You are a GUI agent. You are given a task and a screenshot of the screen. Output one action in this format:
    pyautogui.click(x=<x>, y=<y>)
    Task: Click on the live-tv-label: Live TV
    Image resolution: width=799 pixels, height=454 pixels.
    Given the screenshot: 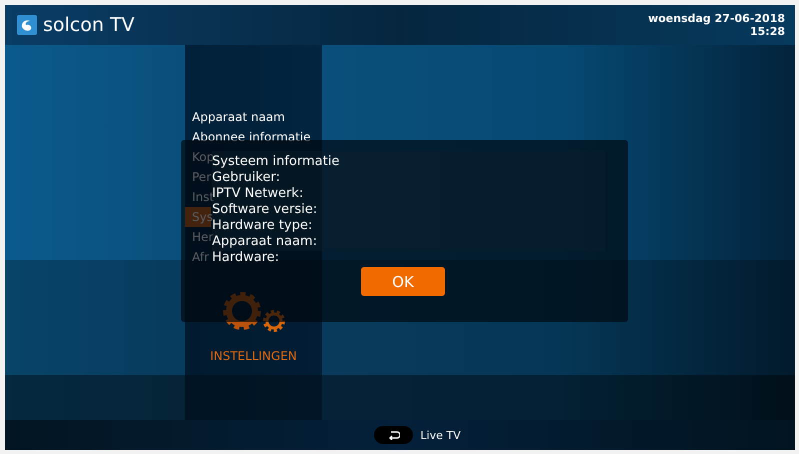 What is the action you would take?
    pyautogui.click(x=440, y=435)
    